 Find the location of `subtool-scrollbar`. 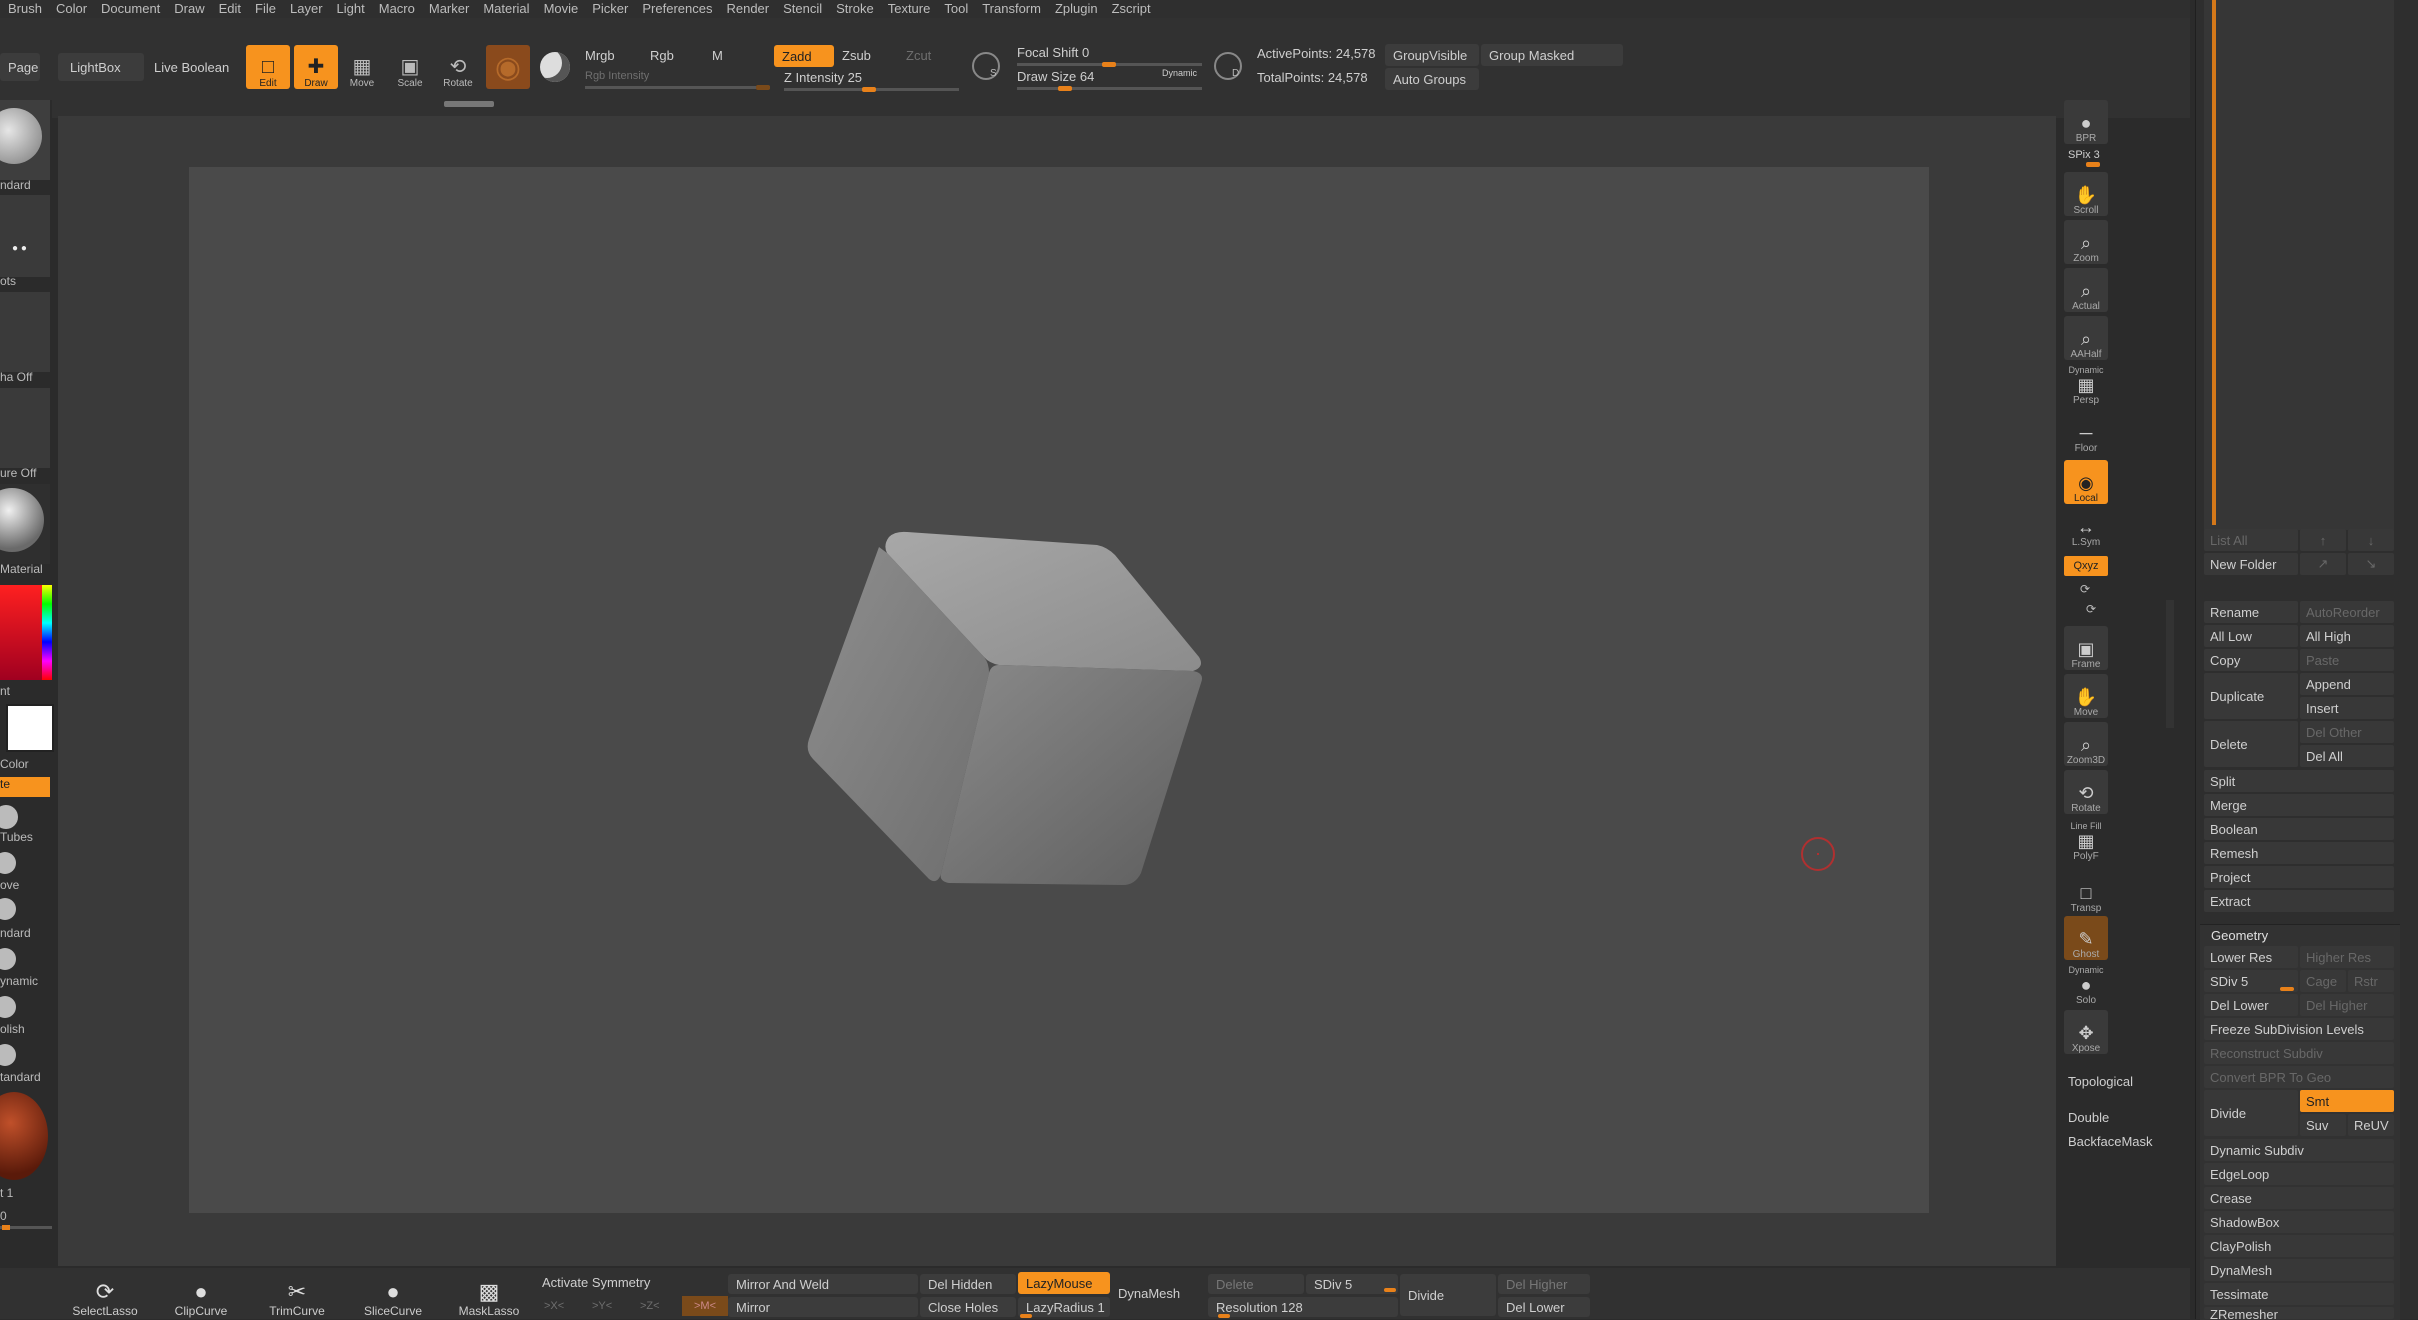

subtool-scrollbar is located at coordinates (2214, 262).